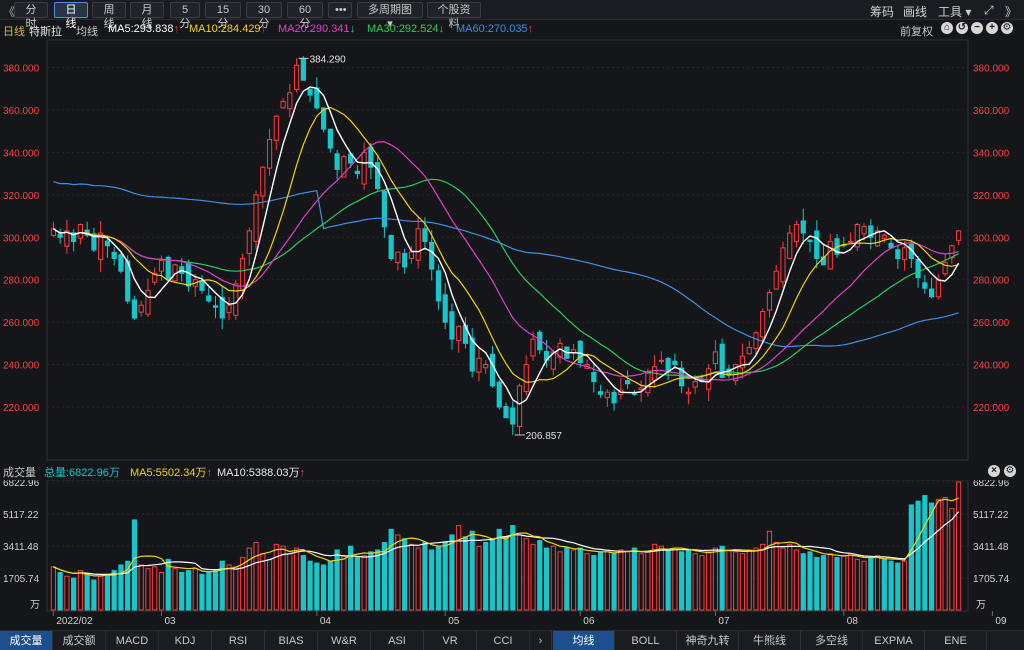  What do you see at coordinates (915, 11) in the screenshot?
I see `draw-line-button: 画线` at bounding box center [915, 11].